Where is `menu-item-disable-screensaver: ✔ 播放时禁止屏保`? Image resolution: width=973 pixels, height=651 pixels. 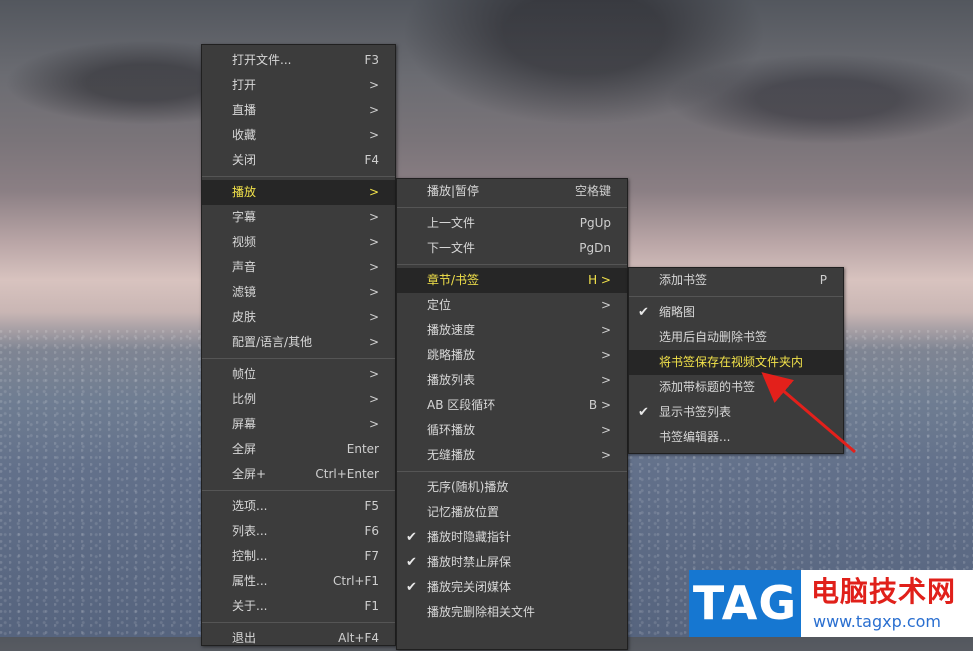
menu-item-disable-screensaver: ✔ 播放时禁止屏保 is located at coordinates (512, 562).